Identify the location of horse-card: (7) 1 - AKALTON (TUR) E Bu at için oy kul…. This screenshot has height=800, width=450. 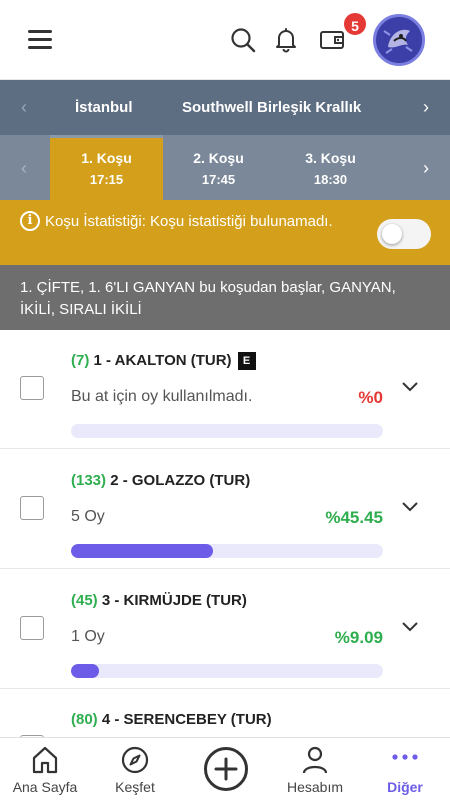
(225, 389).